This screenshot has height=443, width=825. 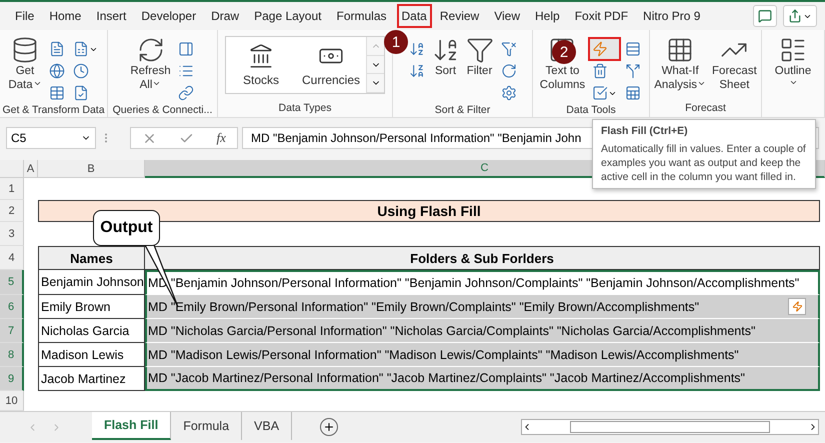 What do you see at coordinates (31, 169) in the screenshot?
I see `column-header: A` at bounding box center [31, 169].